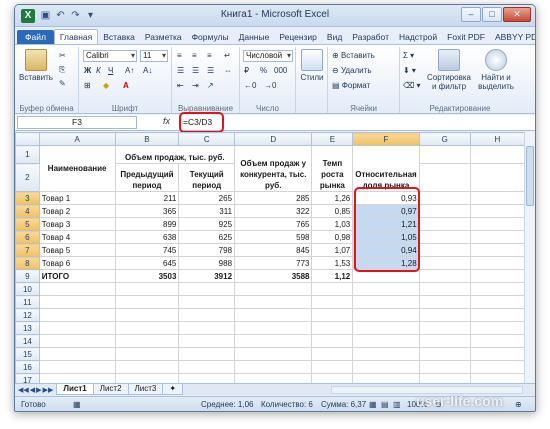 The height and width of the screenshot is (429, 550). Describe the element at coordinates (409, 70) in the screenshot. I see `fill-icon: ⬇ ▾` at that location.